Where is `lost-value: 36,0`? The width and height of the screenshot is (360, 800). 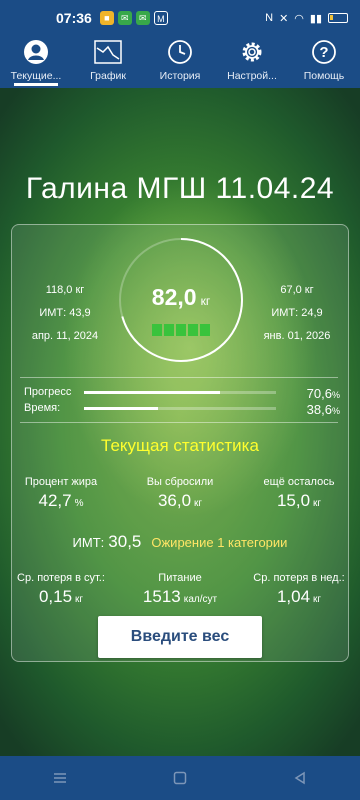
lost-value: 36,0 is located at coordinates (174, 500).